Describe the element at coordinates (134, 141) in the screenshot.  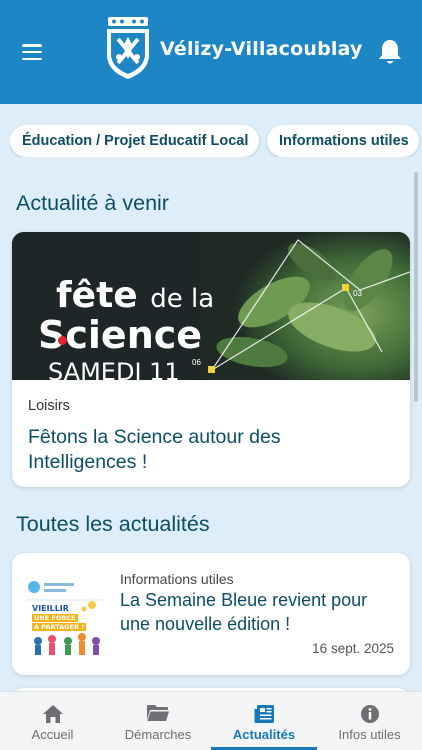
I see `chip-education: Éducation / Projet Educatif Local` at that location.